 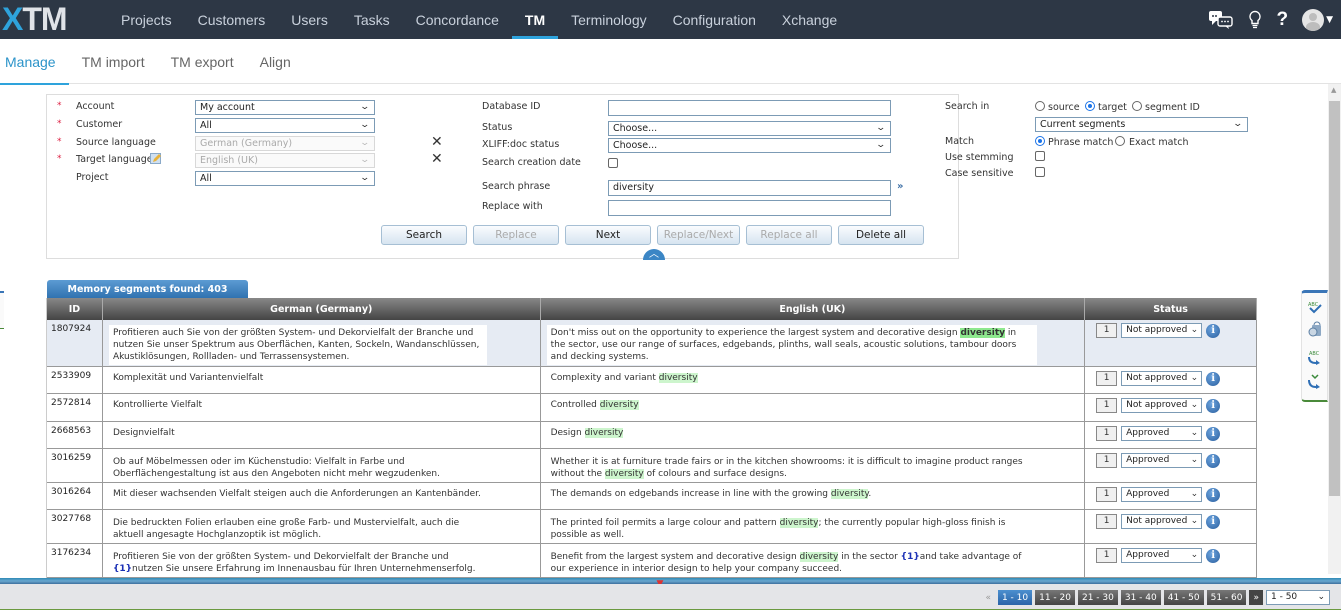 I want to click on expand-options-icon: », so click(x=900, y=186).